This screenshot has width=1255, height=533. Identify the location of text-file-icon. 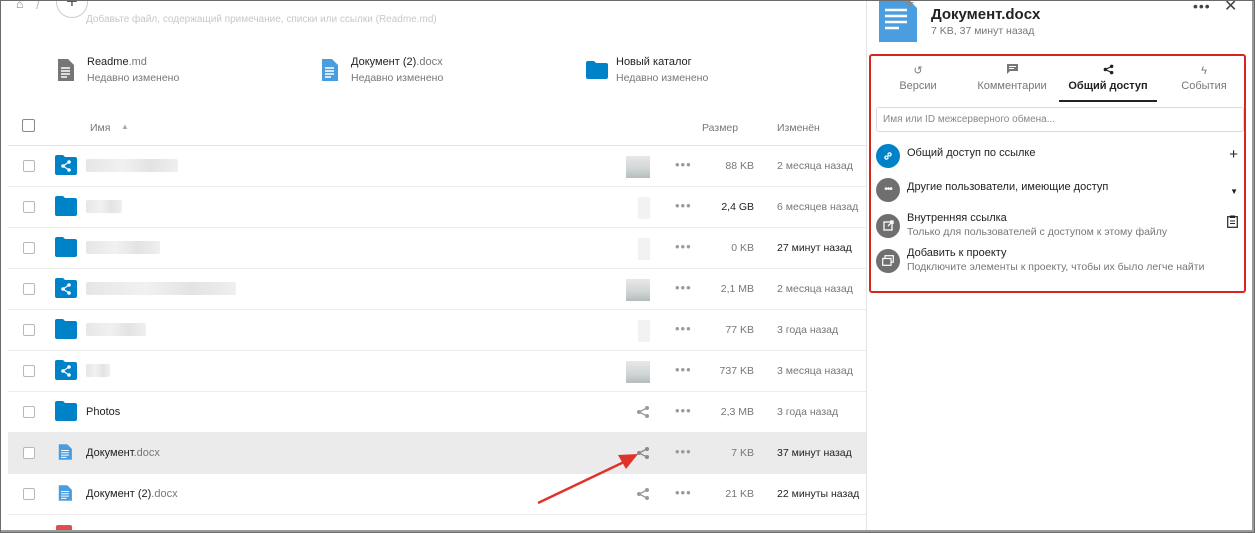
(66, 70).